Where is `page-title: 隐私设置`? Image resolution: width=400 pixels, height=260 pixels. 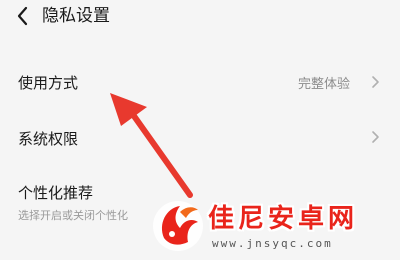
page-title: 隐私设置 is located at coordinates (76, 16).